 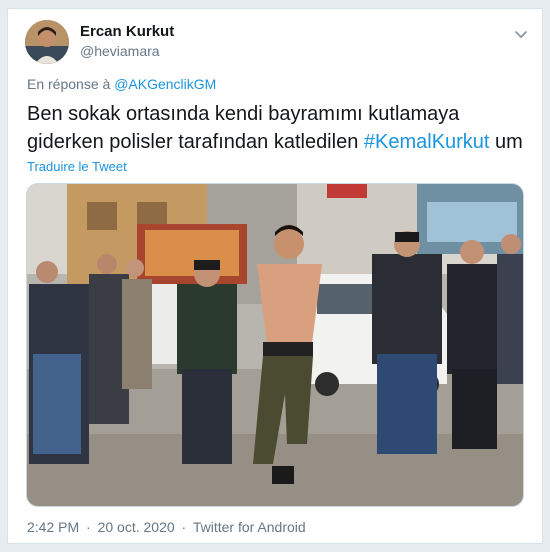 What do you see at coordinates (165, 84) in the screenshot?
I see `reply-mention-link: @AKGenclikGM` at bounding box center [165, 84].